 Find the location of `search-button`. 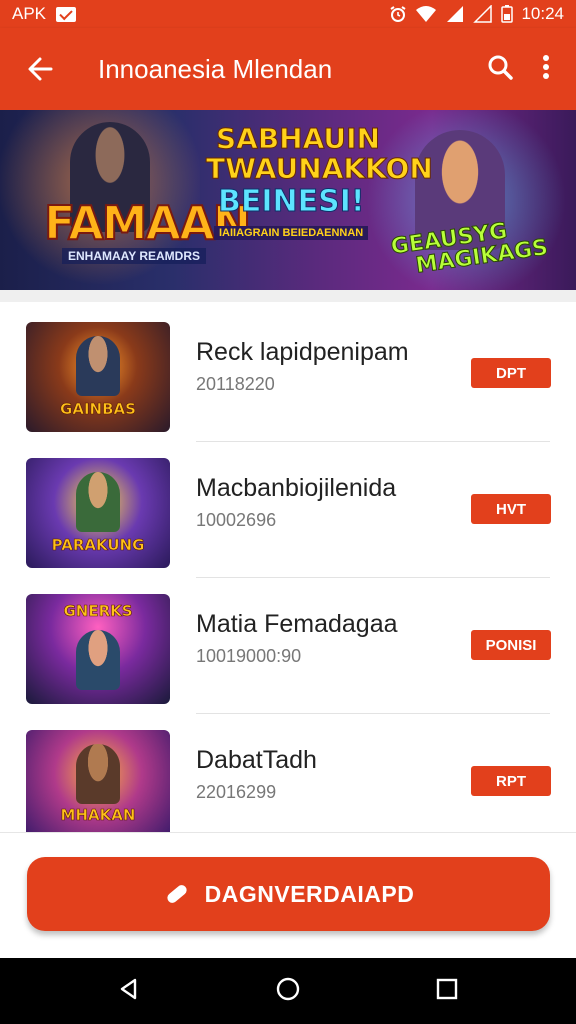

search-button is located at coordinates (500, 69).